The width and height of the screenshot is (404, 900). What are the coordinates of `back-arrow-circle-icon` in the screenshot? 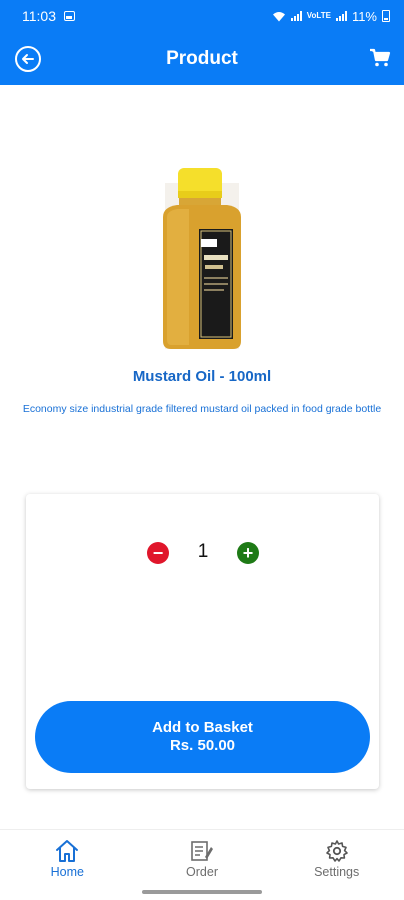 It's located at (28, 59).